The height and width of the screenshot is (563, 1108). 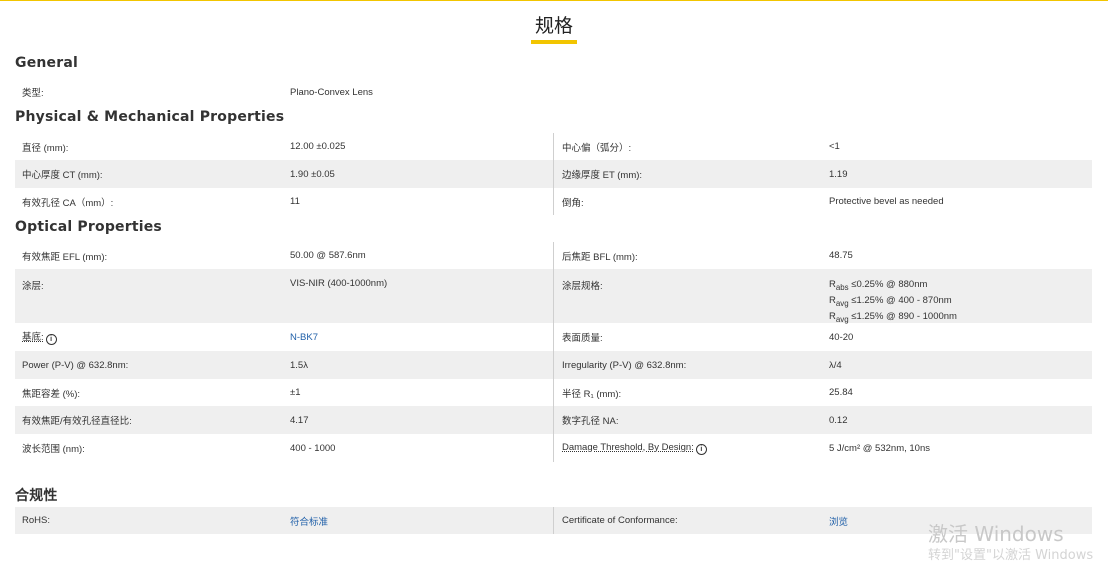 What do you see at coordinates (600, 257) in the screenshot?
I see `spec-label-bfl: 后焦距 BFL (mm):` at bounding box center [600, 257].